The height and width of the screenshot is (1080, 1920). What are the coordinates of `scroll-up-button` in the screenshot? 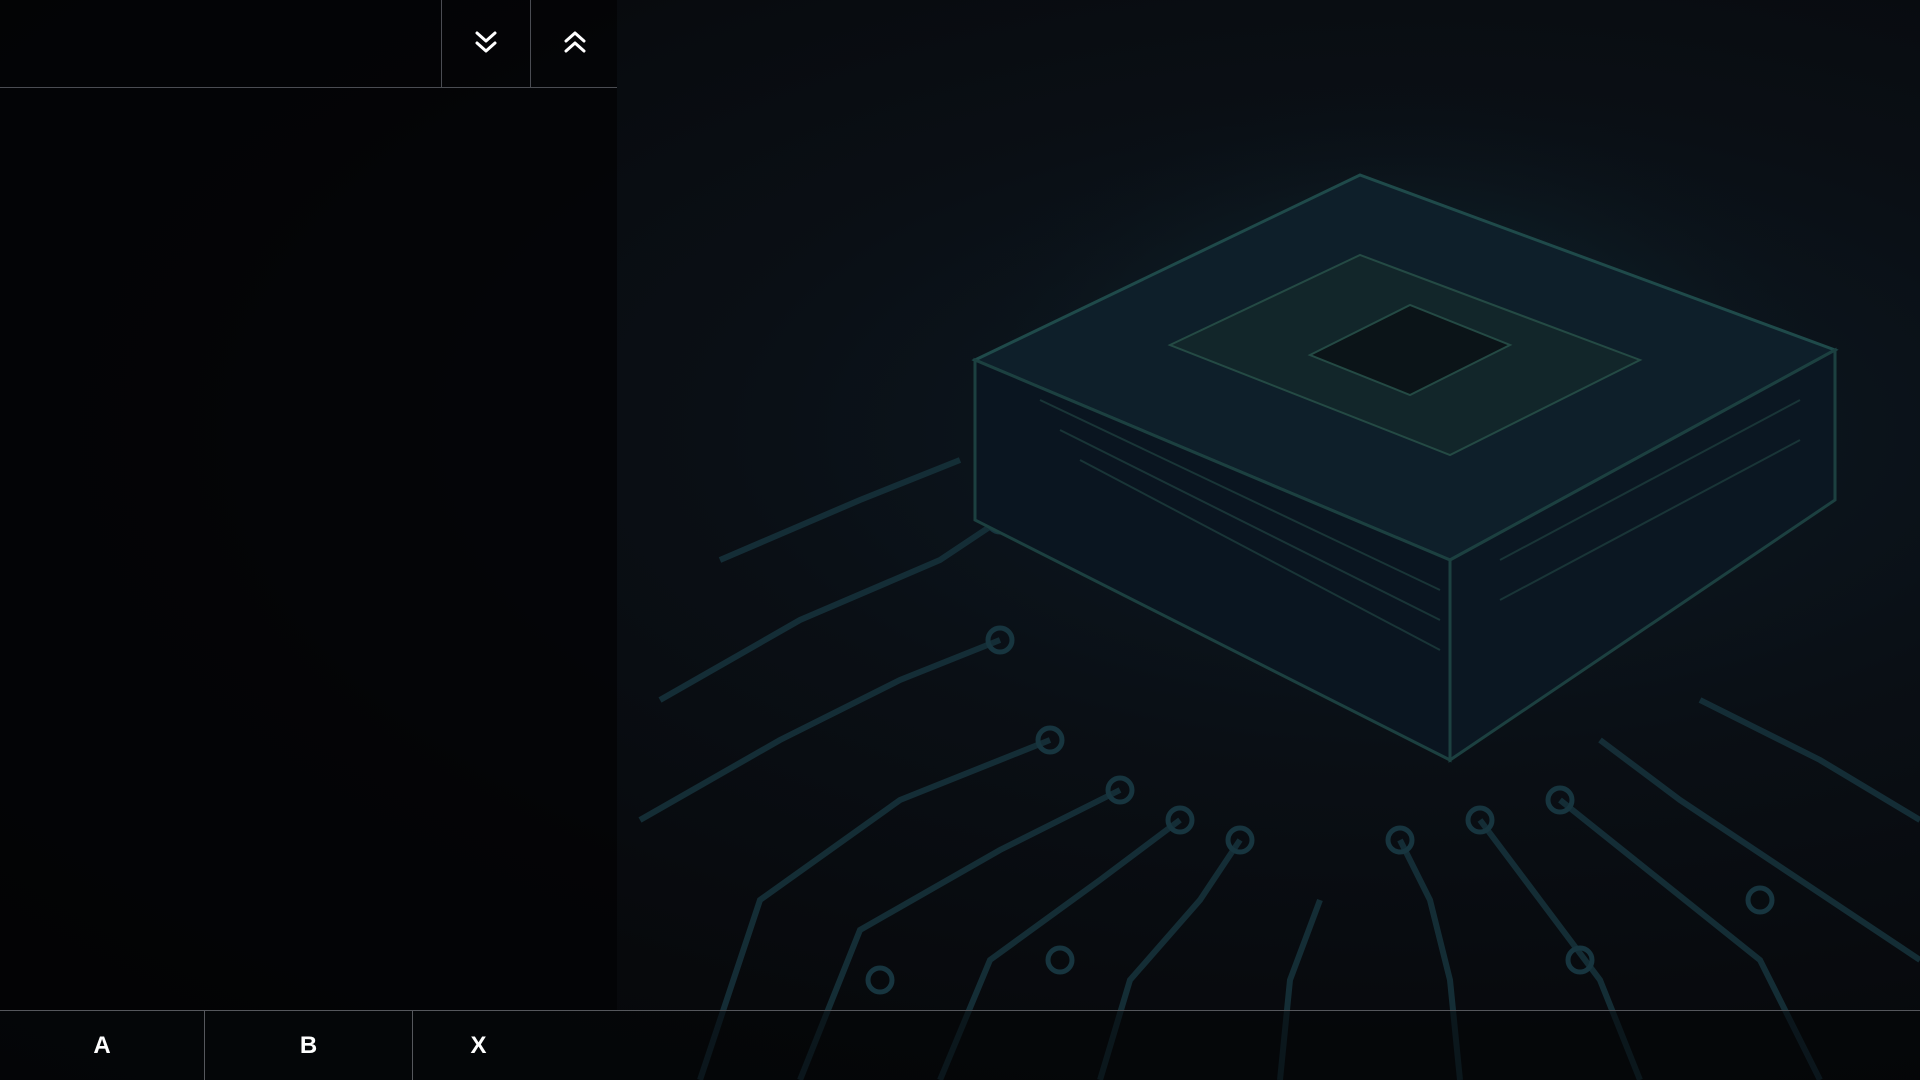 It's located at (574, 44).